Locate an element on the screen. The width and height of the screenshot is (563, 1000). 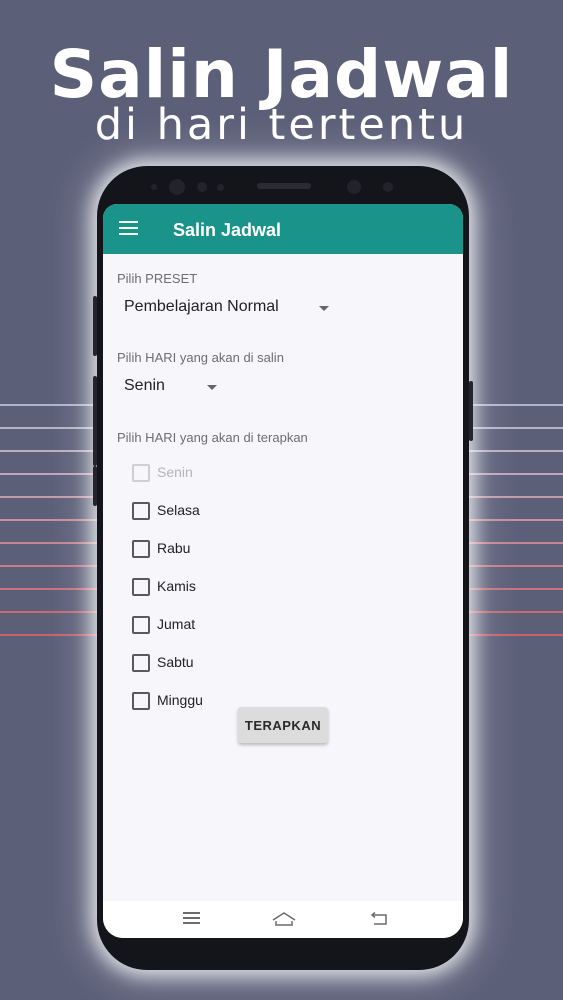
checkbox-kamis: Kamis is located at coordinates (231, 587).